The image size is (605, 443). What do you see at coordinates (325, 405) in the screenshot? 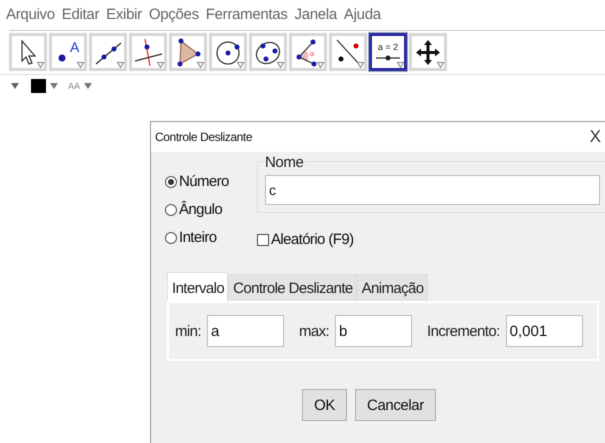
I see `dialog-button: OK` at bounding box center [325, 405].